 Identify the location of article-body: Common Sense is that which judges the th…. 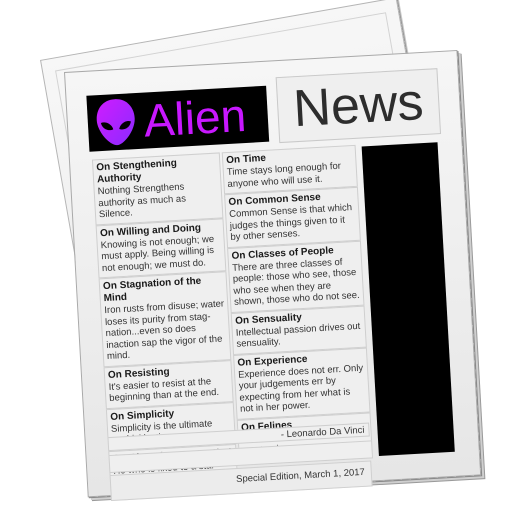
(290, 222).